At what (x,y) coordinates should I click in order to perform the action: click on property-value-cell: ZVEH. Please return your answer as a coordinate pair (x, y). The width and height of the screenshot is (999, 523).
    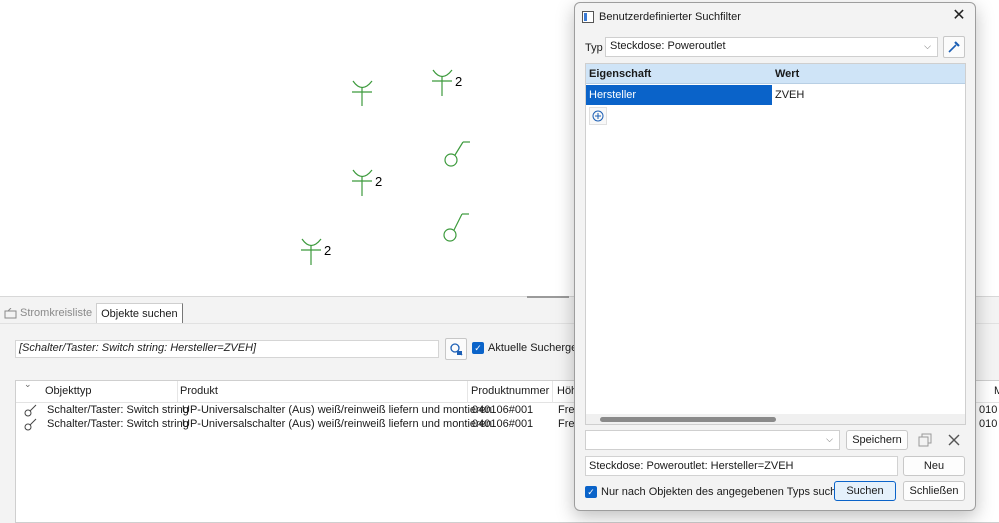
    Looking at the image, I should click on (789, 95).